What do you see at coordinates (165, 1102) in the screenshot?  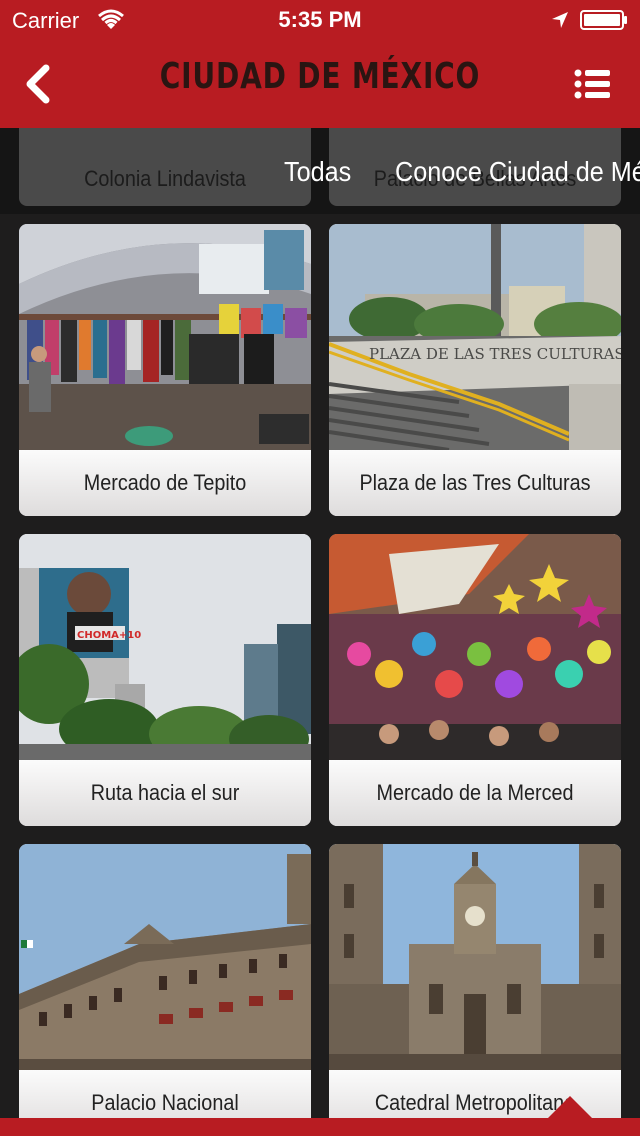 I see `place-name: Palacio Nacional` at bounding box center [165, 1102].